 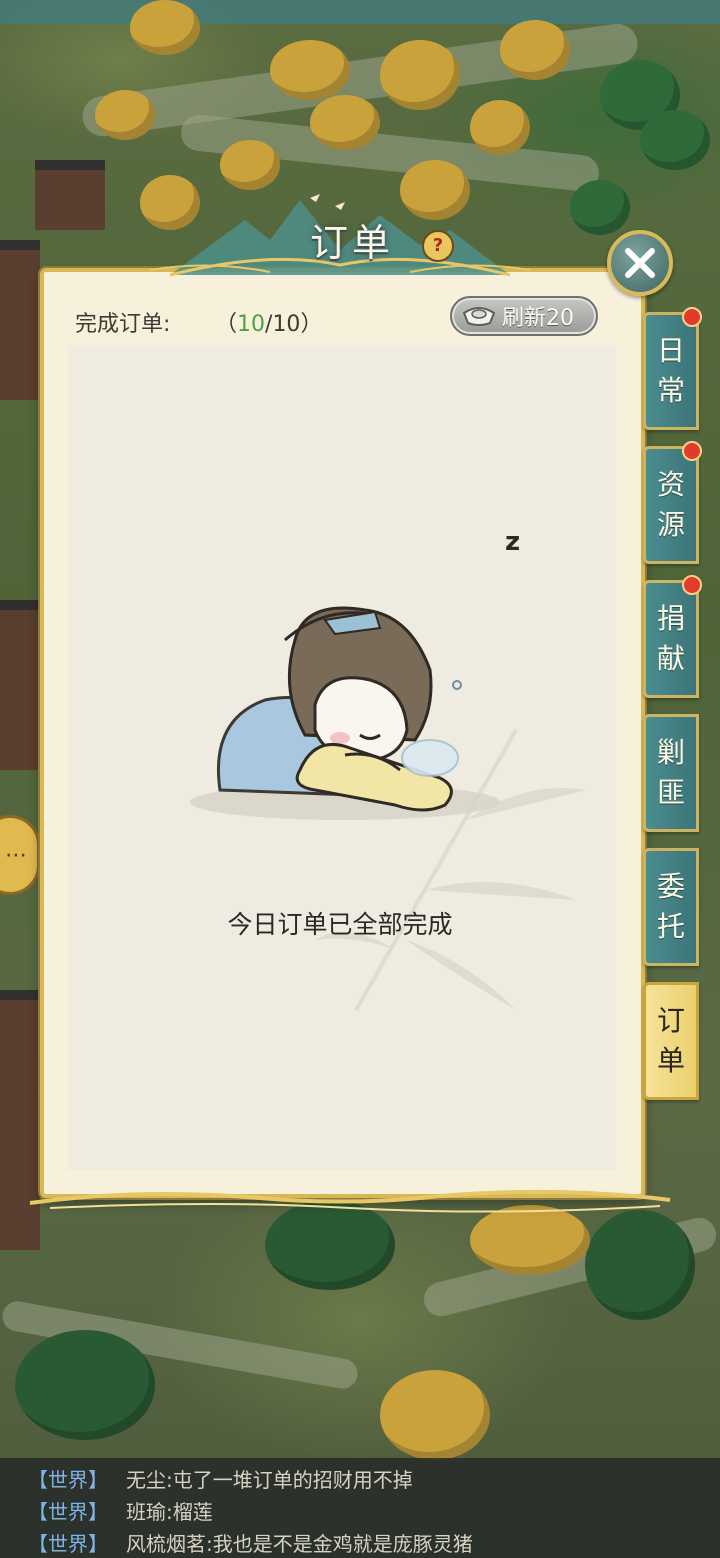 I want to click on side-chat-button: ⋯, so click(x=20, y=855).